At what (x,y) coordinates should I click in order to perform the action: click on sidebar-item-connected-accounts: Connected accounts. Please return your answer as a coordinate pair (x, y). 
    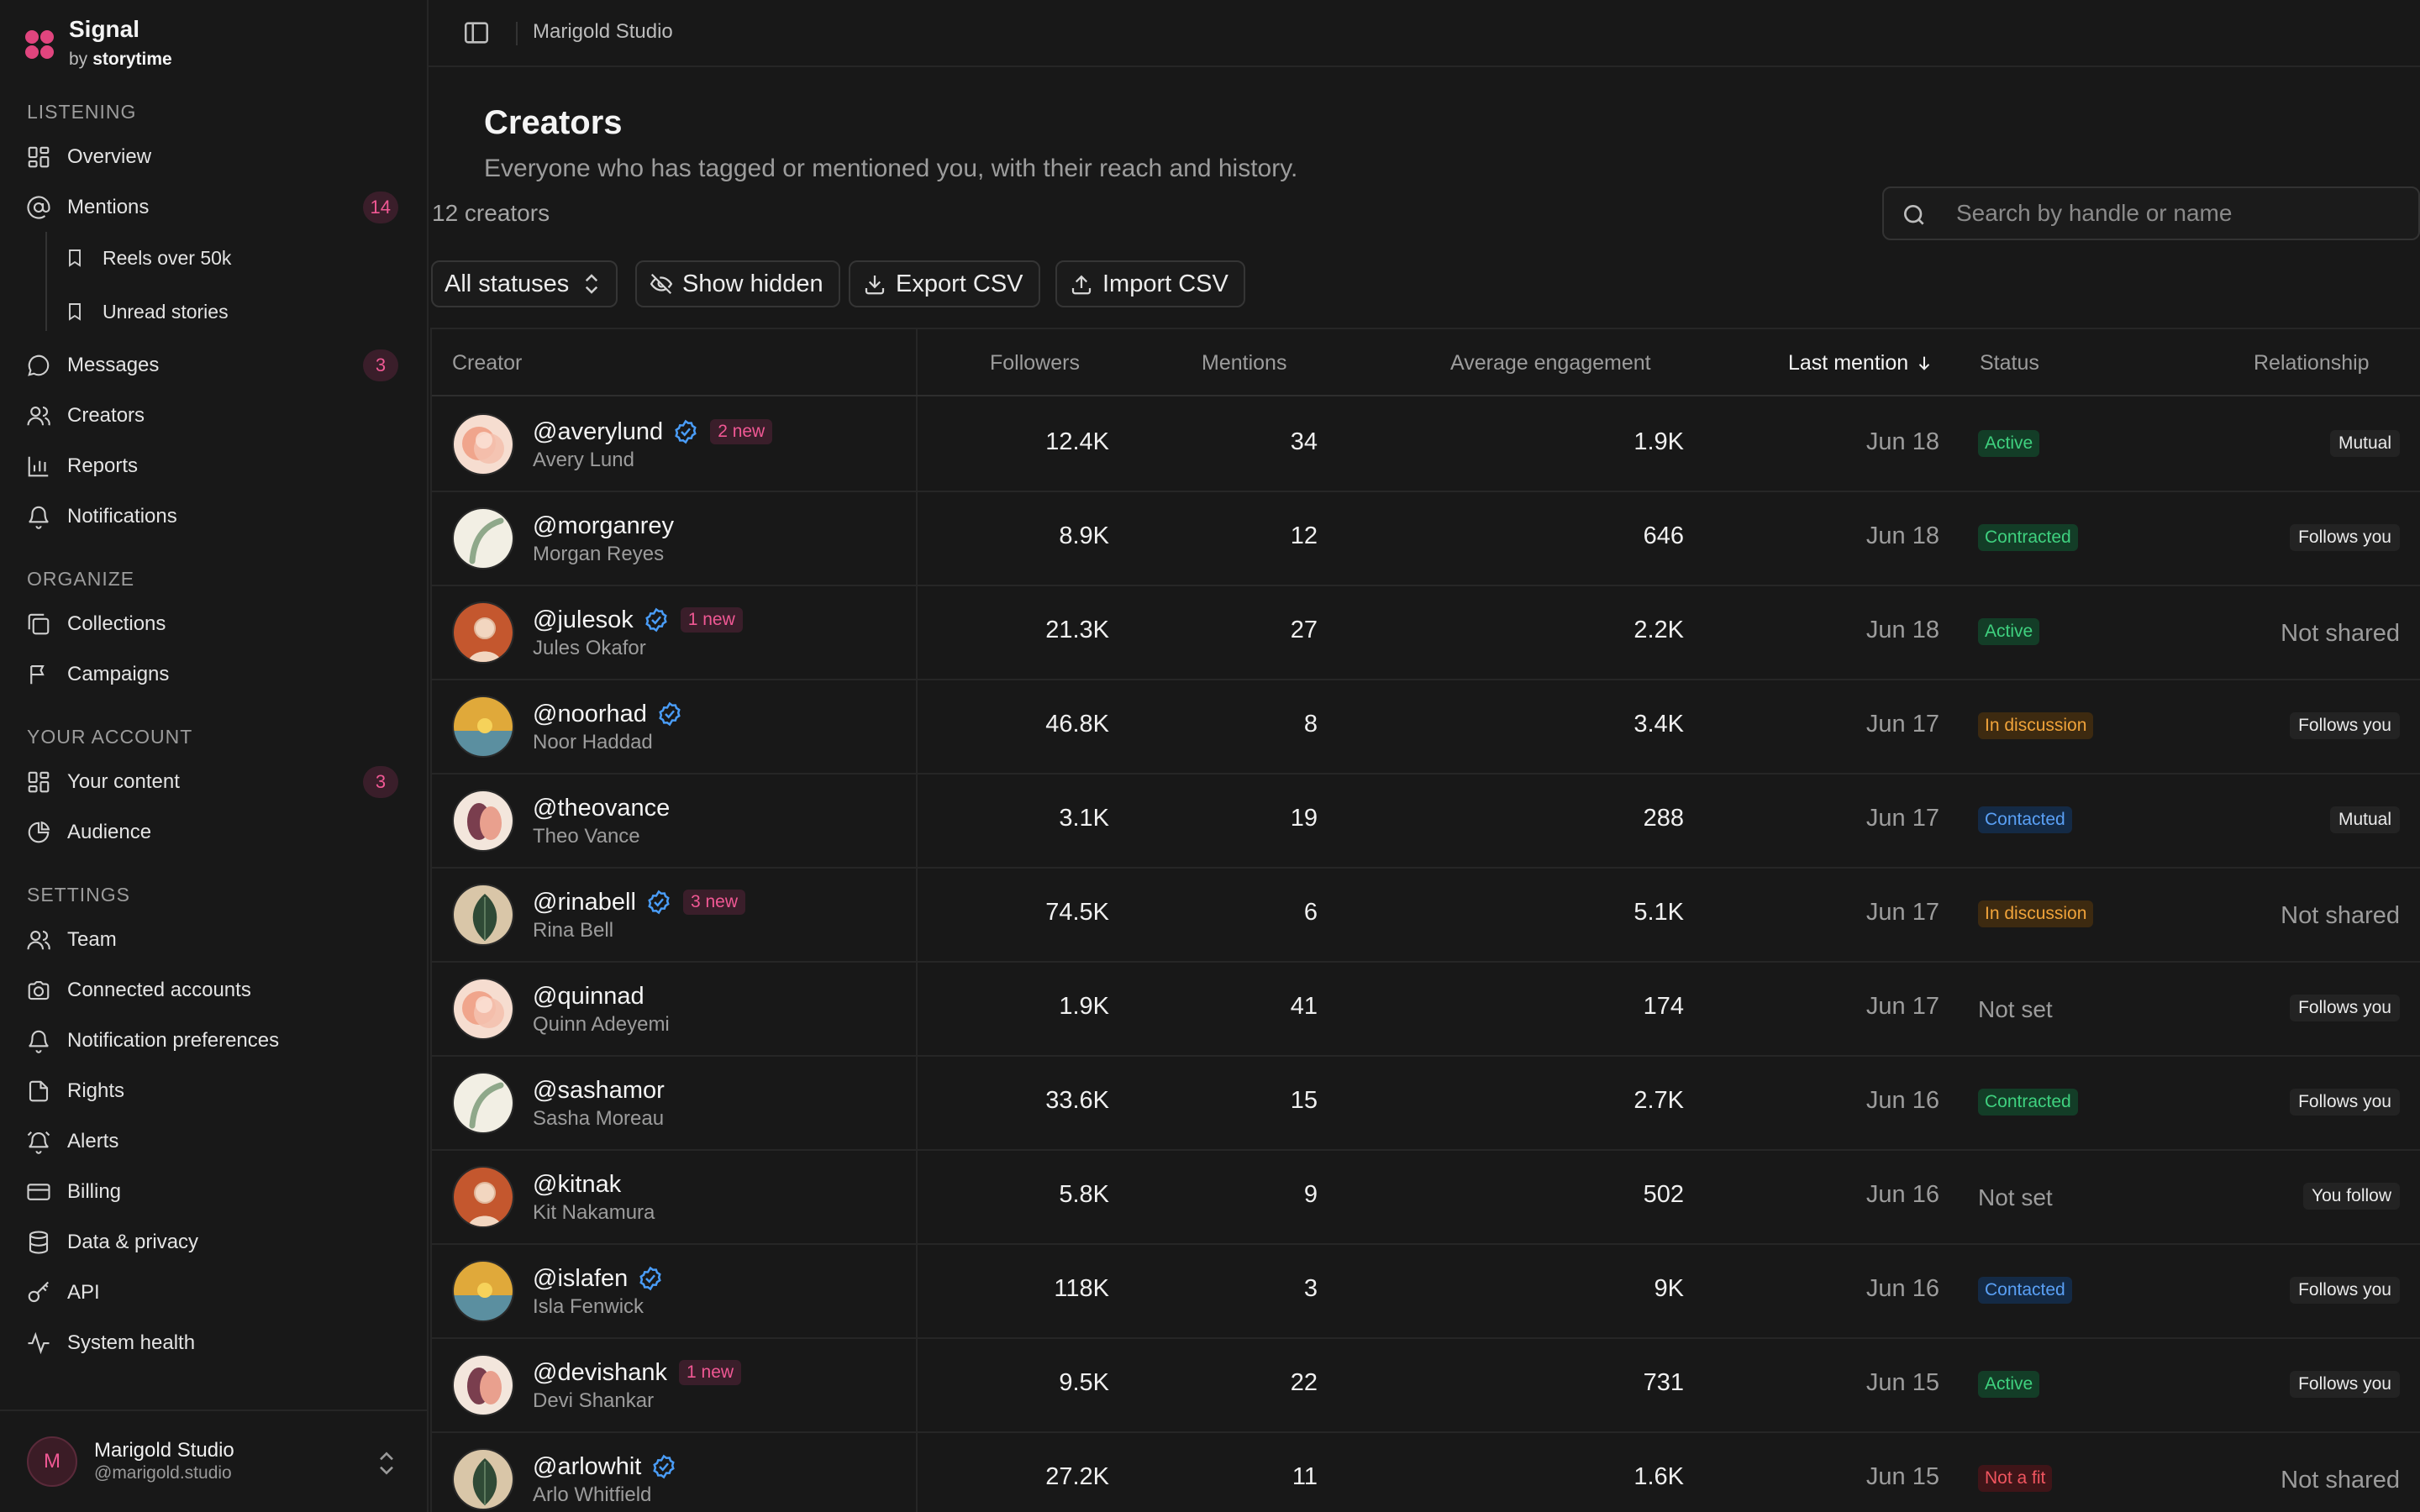
    Looking at the image, I should click on (214, 990).